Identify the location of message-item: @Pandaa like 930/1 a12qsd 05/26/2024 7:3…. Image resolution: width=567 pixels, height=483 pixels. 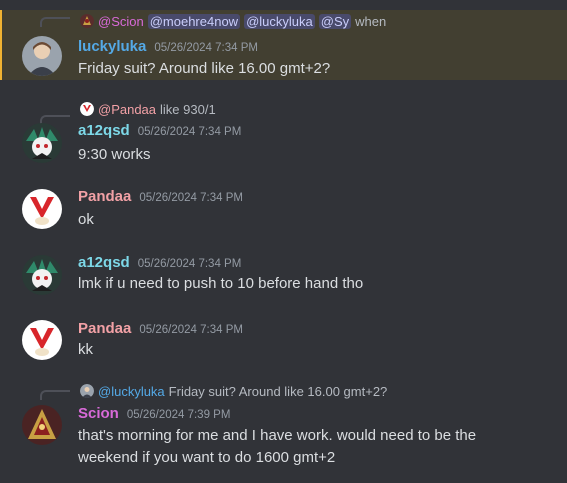
(283, 134).